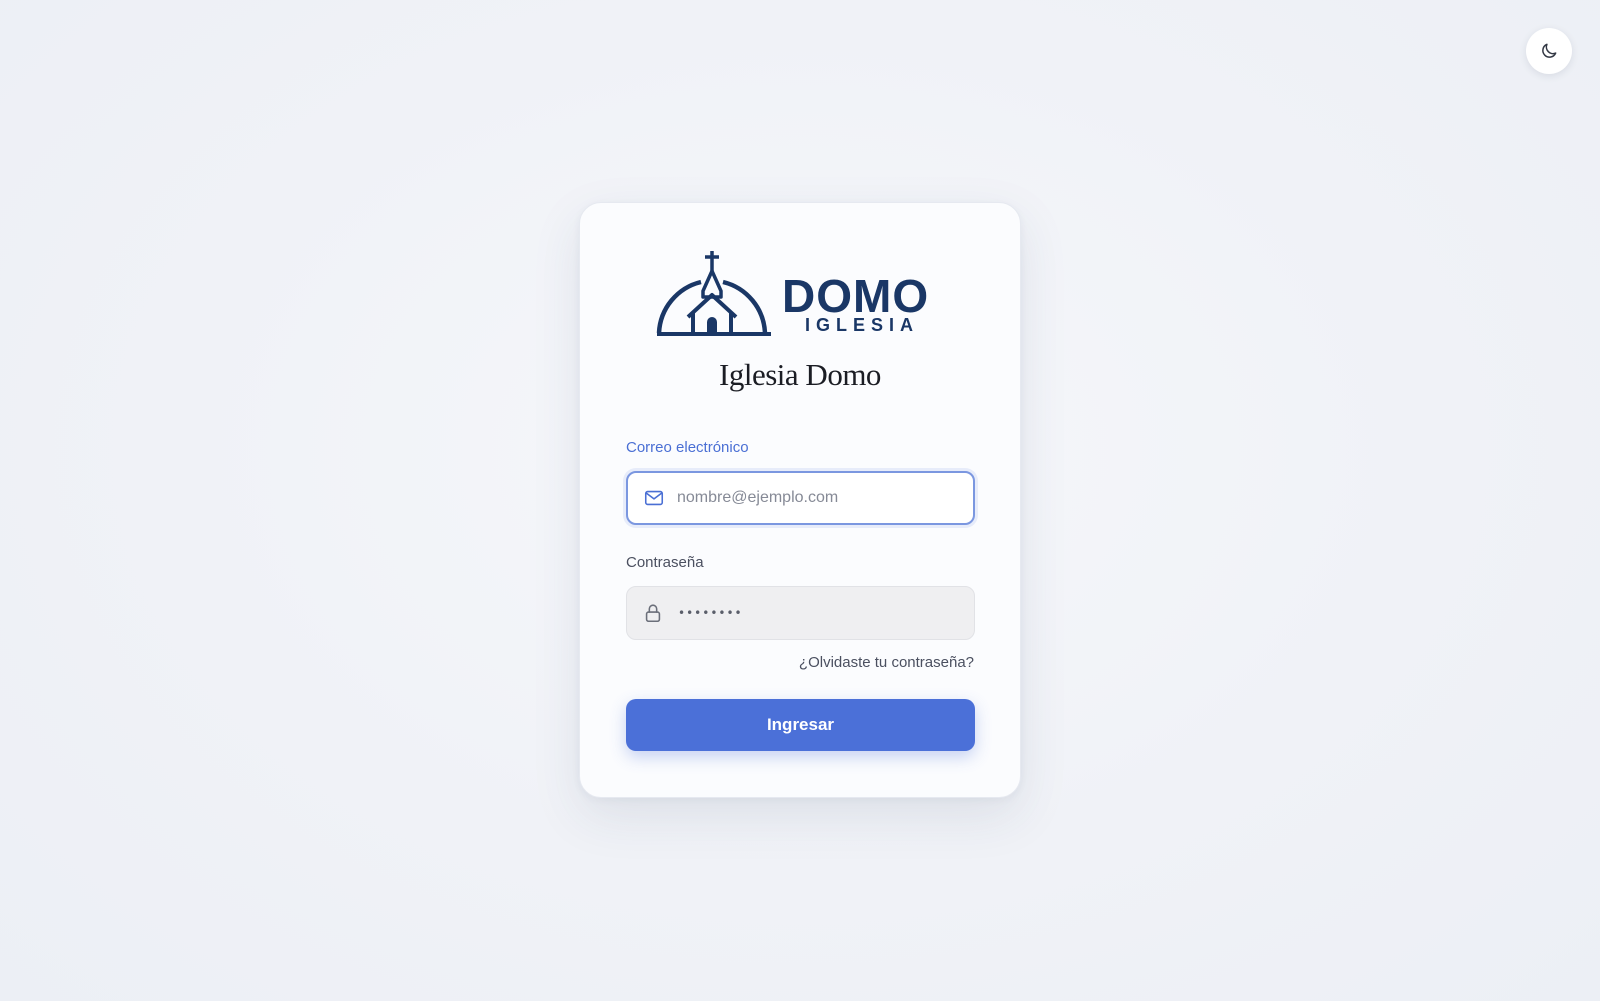 The height and width of the screenshot is (1001, 1600). Describe the element at coordinates (817, 498) in the screenshot. I see `email-input` at that location.